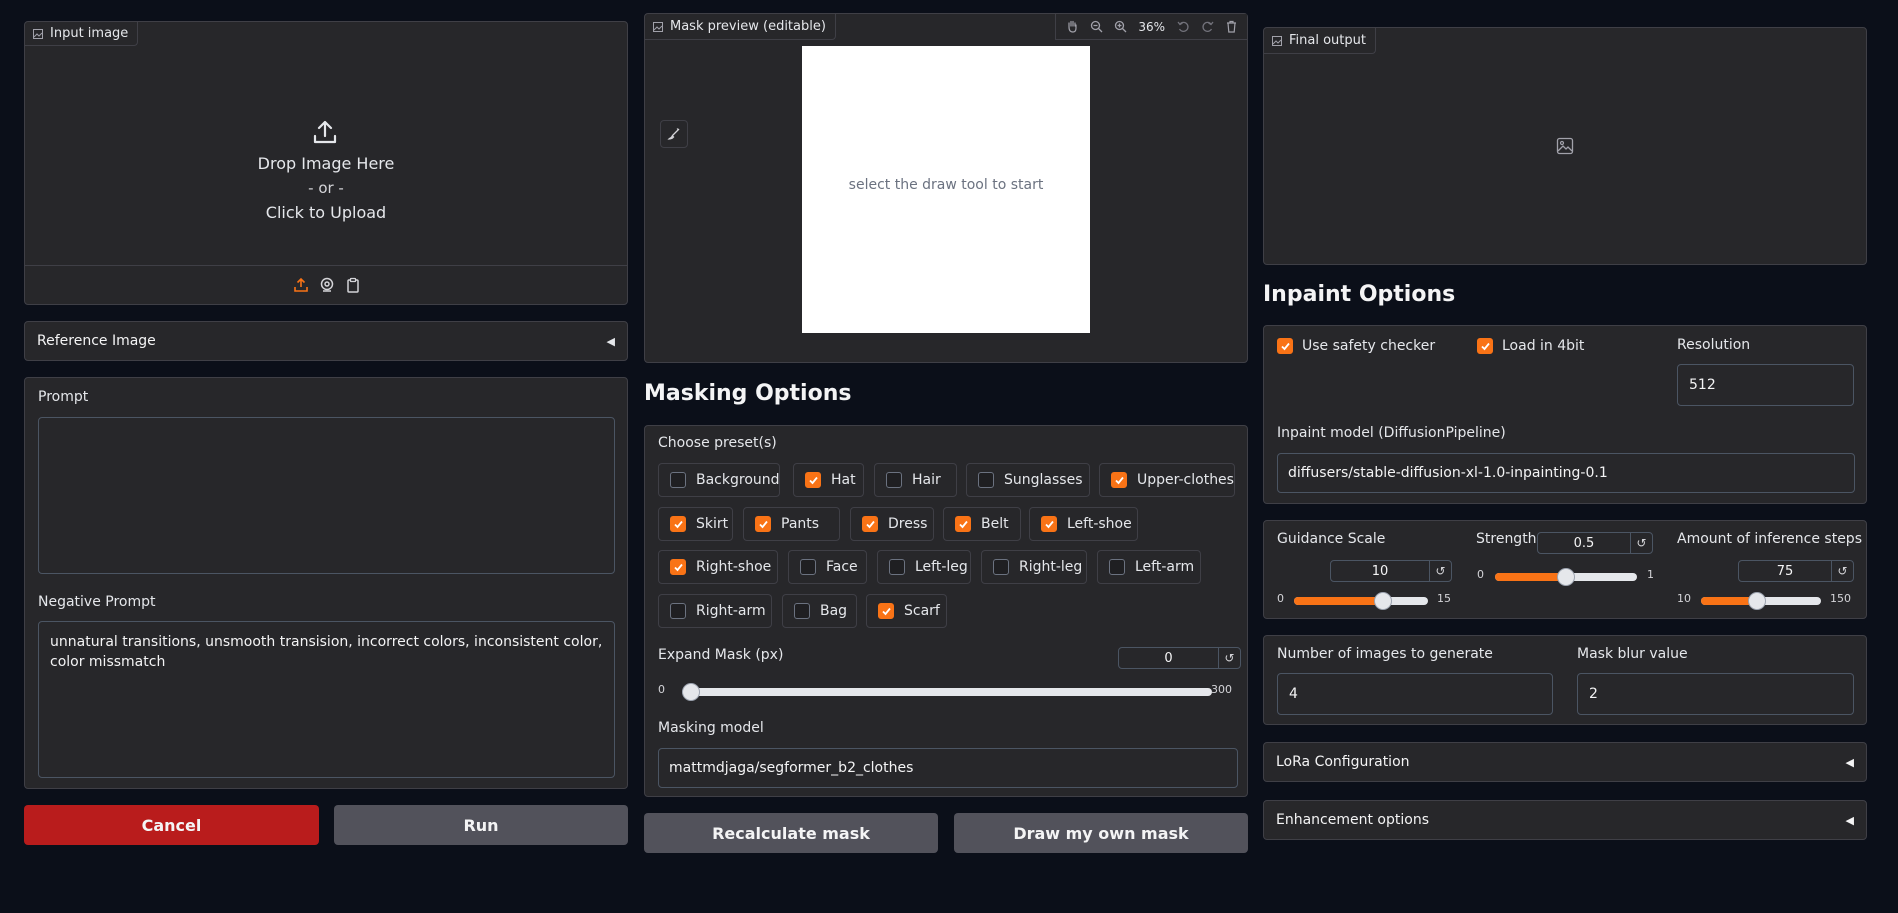 Image resolution: width=1898 pixels, height=913 pixels. I want to click on preset-checkbox-dress: Dress, so click(892, 524).